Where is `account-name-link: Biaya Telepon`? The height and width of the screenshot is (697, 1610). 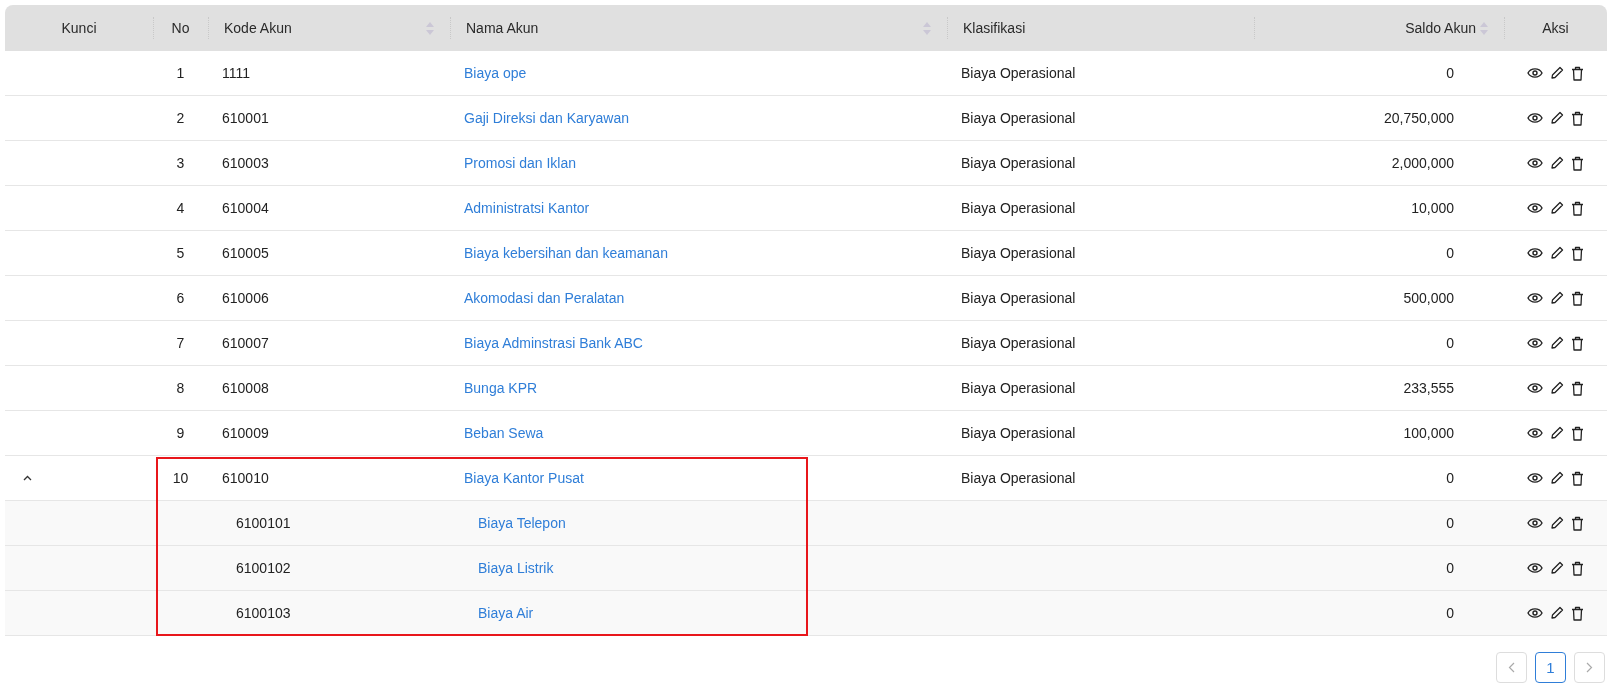
account-name-link: Biaya Telepon is located at coordinates (522, 523).